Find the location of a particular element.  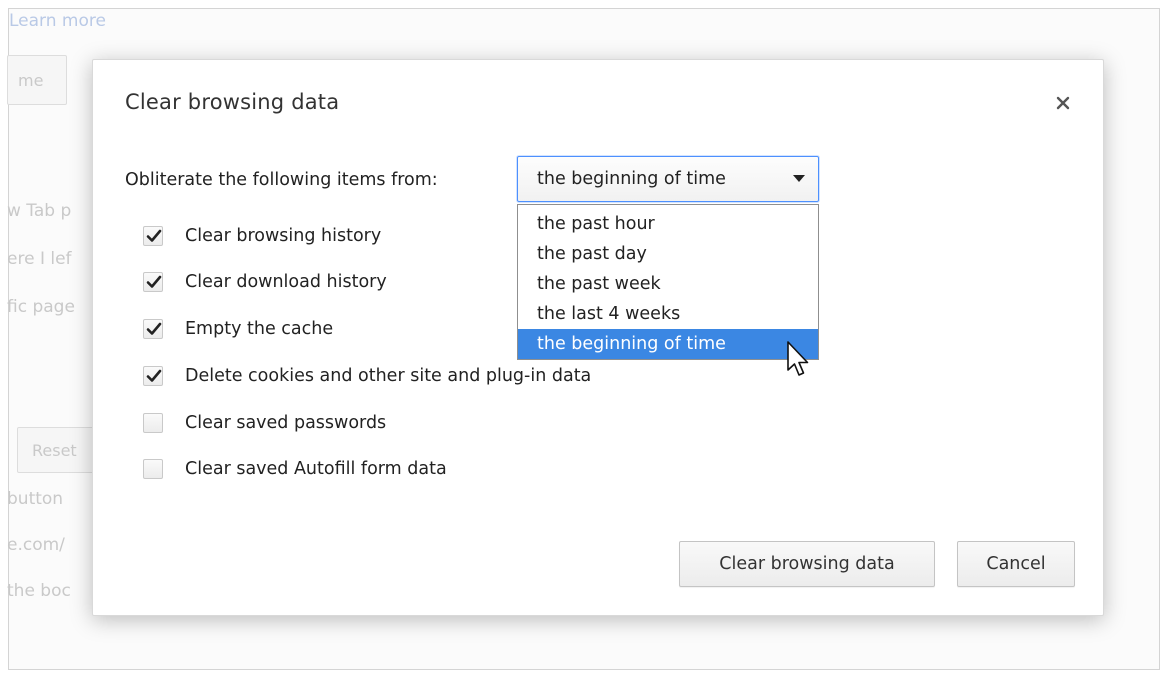

browsing-history-checkbox is located at coordinates (153, 236).